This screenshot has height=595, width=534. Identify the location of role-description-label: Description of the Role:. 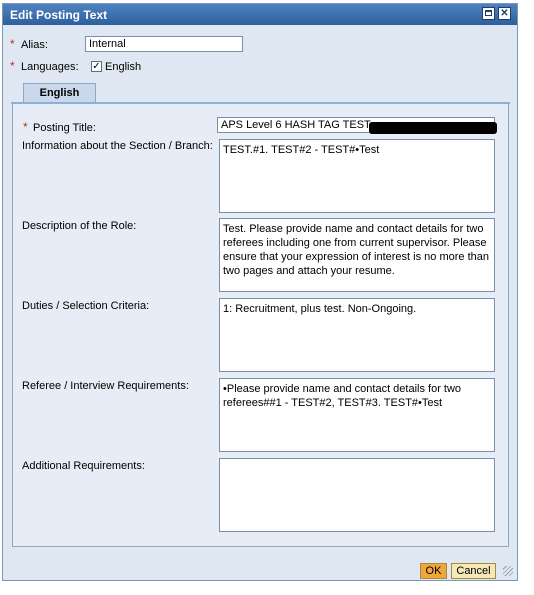
(79, 226).